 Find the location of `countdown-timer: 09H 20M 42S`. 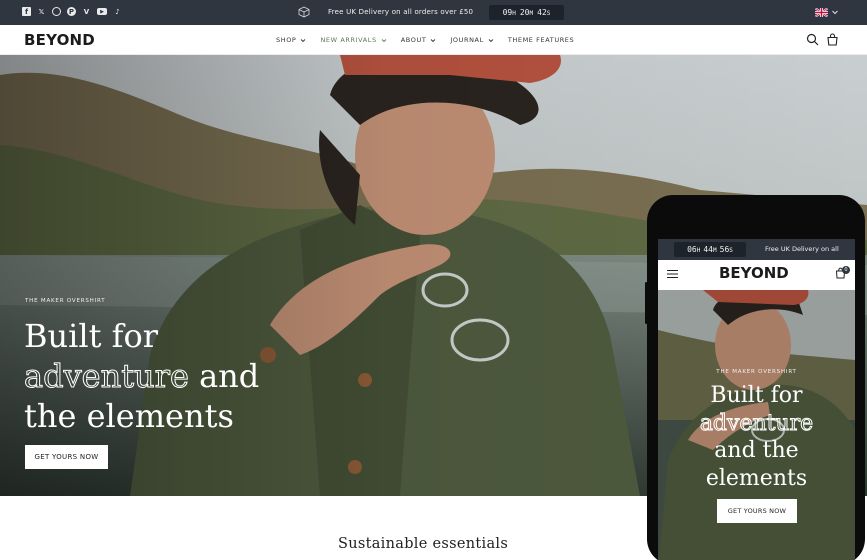

countdown-timer: 09H 20M 42S is located at coordinates (526, 12).